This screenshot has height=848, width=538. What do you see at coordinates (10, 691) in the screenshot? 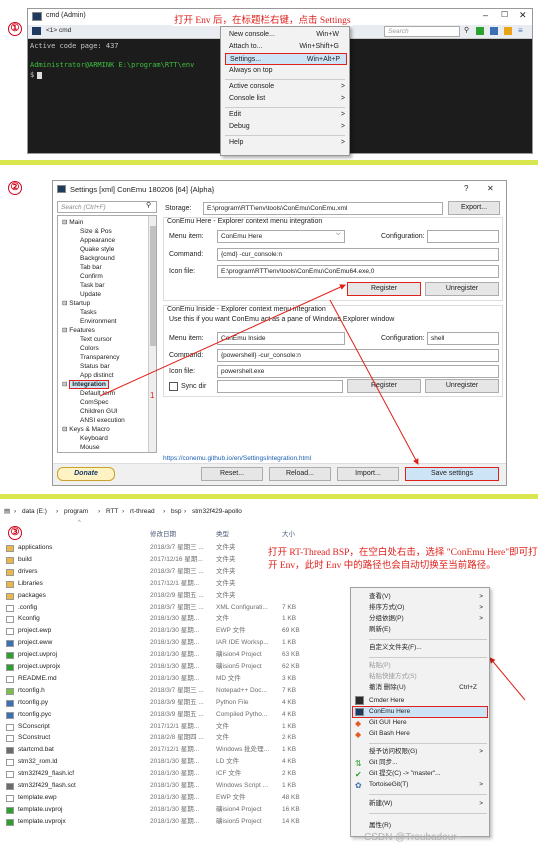
I see `npp-icon` at bounding box center [10, 691].